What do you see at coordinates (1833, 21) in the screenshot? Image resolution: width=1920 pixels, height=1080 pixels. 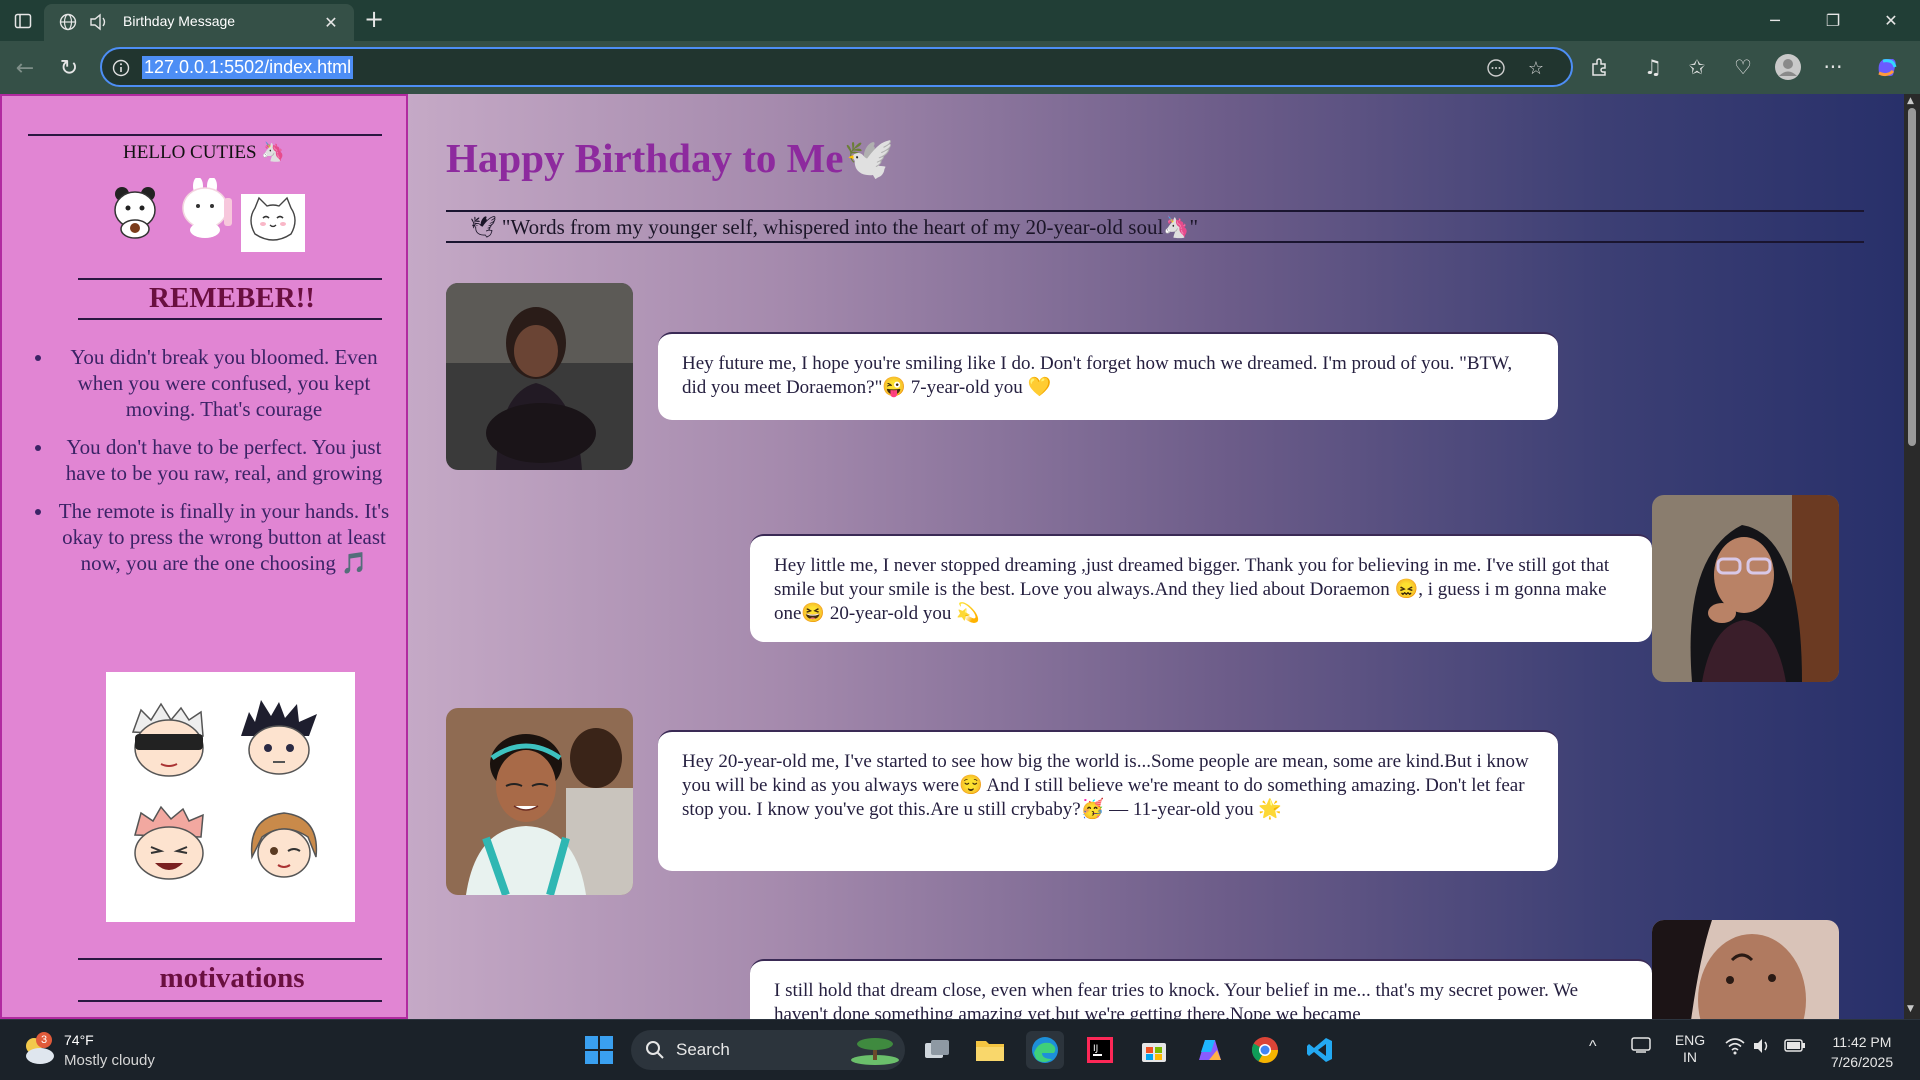 I see `restore-icon: ❐` at bounding box center [1833, 21].